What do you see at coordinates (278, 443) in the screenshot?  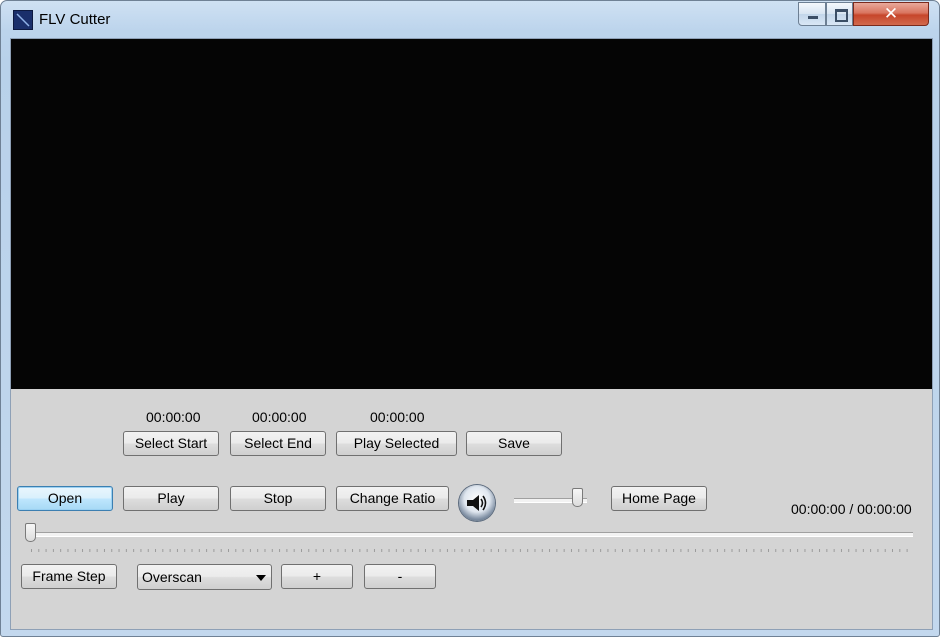 I see `select-end-button: Select End` at bounding box center [278, 443].